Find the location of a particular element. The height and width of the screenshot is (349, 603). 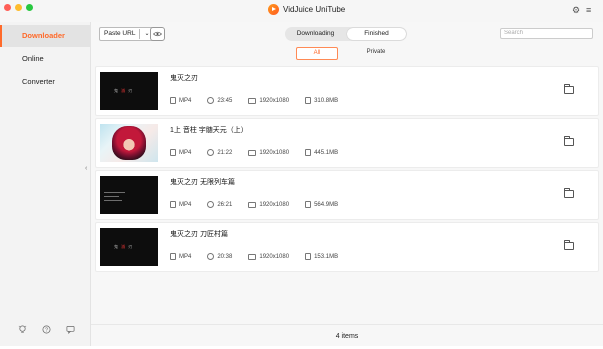

thumbnail-artwork is located at coordinates (129, 143).